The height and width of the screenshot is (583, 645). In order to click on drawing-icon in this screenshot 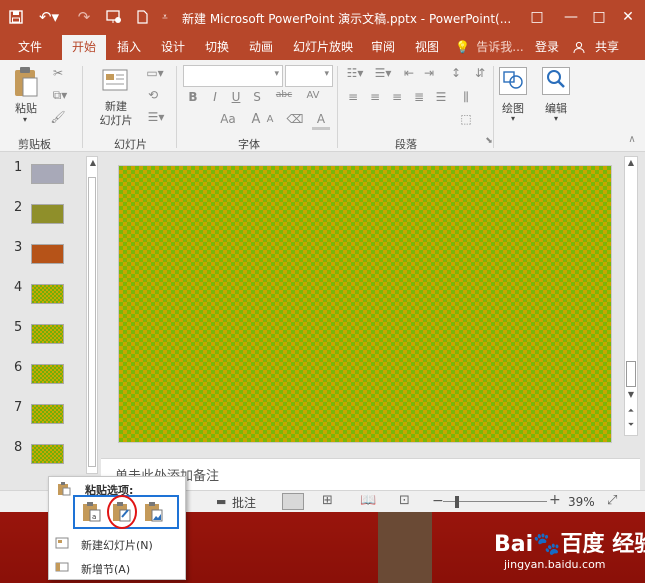, I will do `click(513, 81)`.